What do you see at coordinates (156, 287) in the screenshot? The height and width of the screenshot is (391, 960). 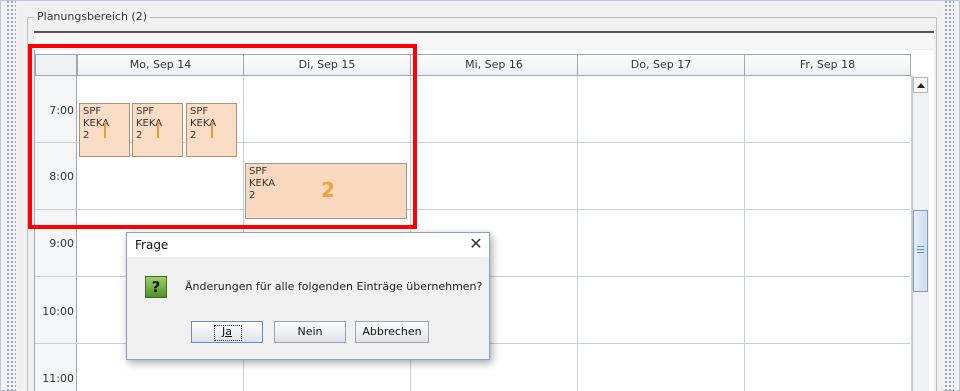 I see `question-icon: ?` at bounding box center [156, 287].